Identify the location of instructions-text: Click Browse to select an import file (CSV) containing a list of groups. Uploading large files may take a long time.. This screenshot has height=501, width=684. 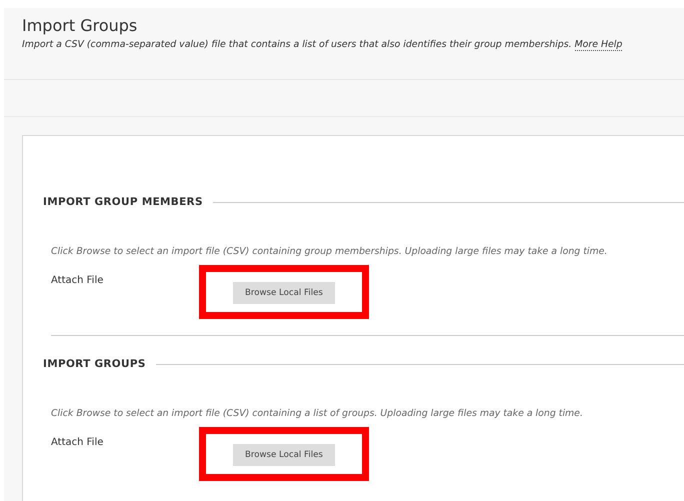
(317, 413).